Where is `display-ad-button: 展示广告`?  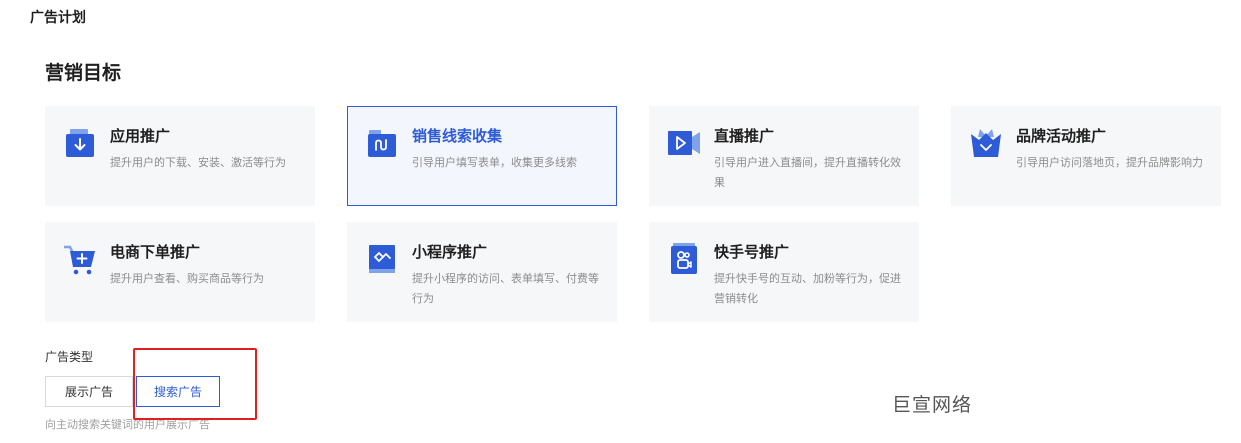
display-ad-button: 展示广告 is located at coordinates (89, 391).